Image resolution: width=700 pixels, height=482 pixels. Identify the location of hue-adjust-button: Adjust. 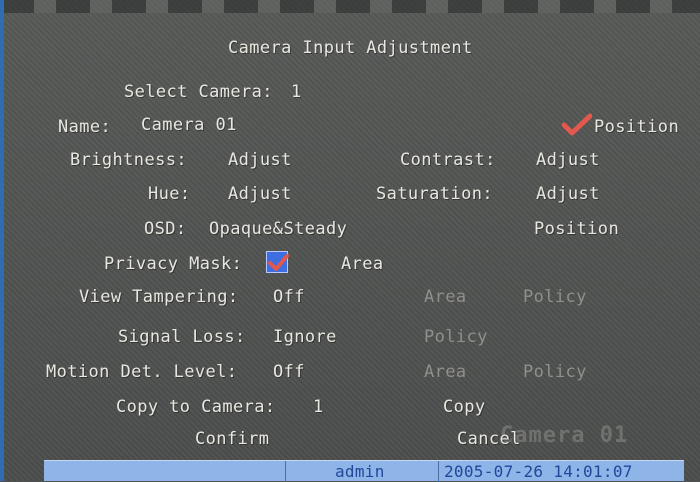
(260, 194).